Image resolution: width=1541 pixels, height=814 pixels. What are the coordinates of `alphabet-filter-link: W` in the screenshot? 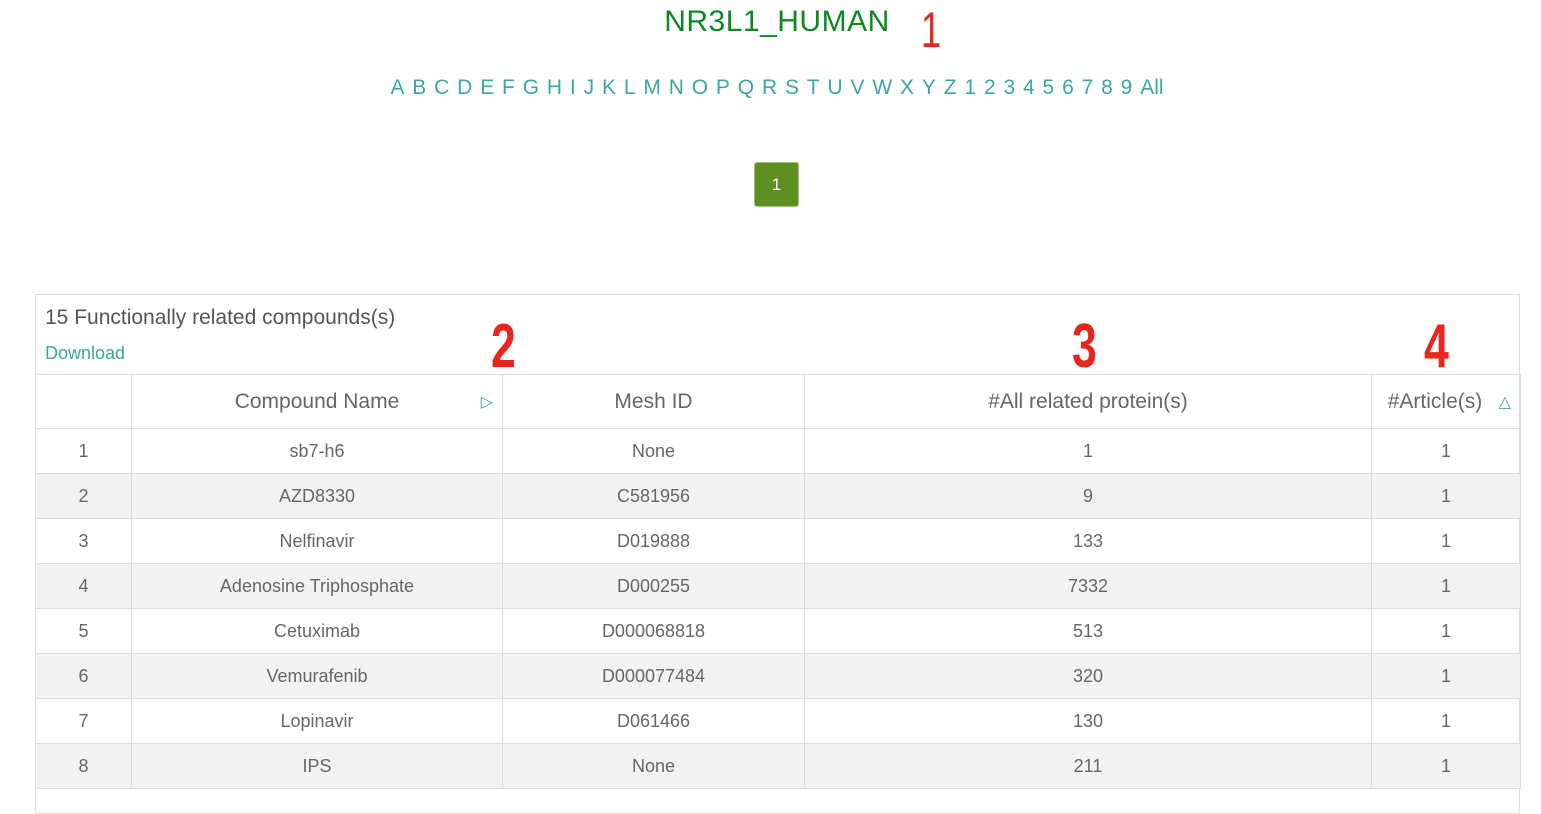 It's located at (882, 87).